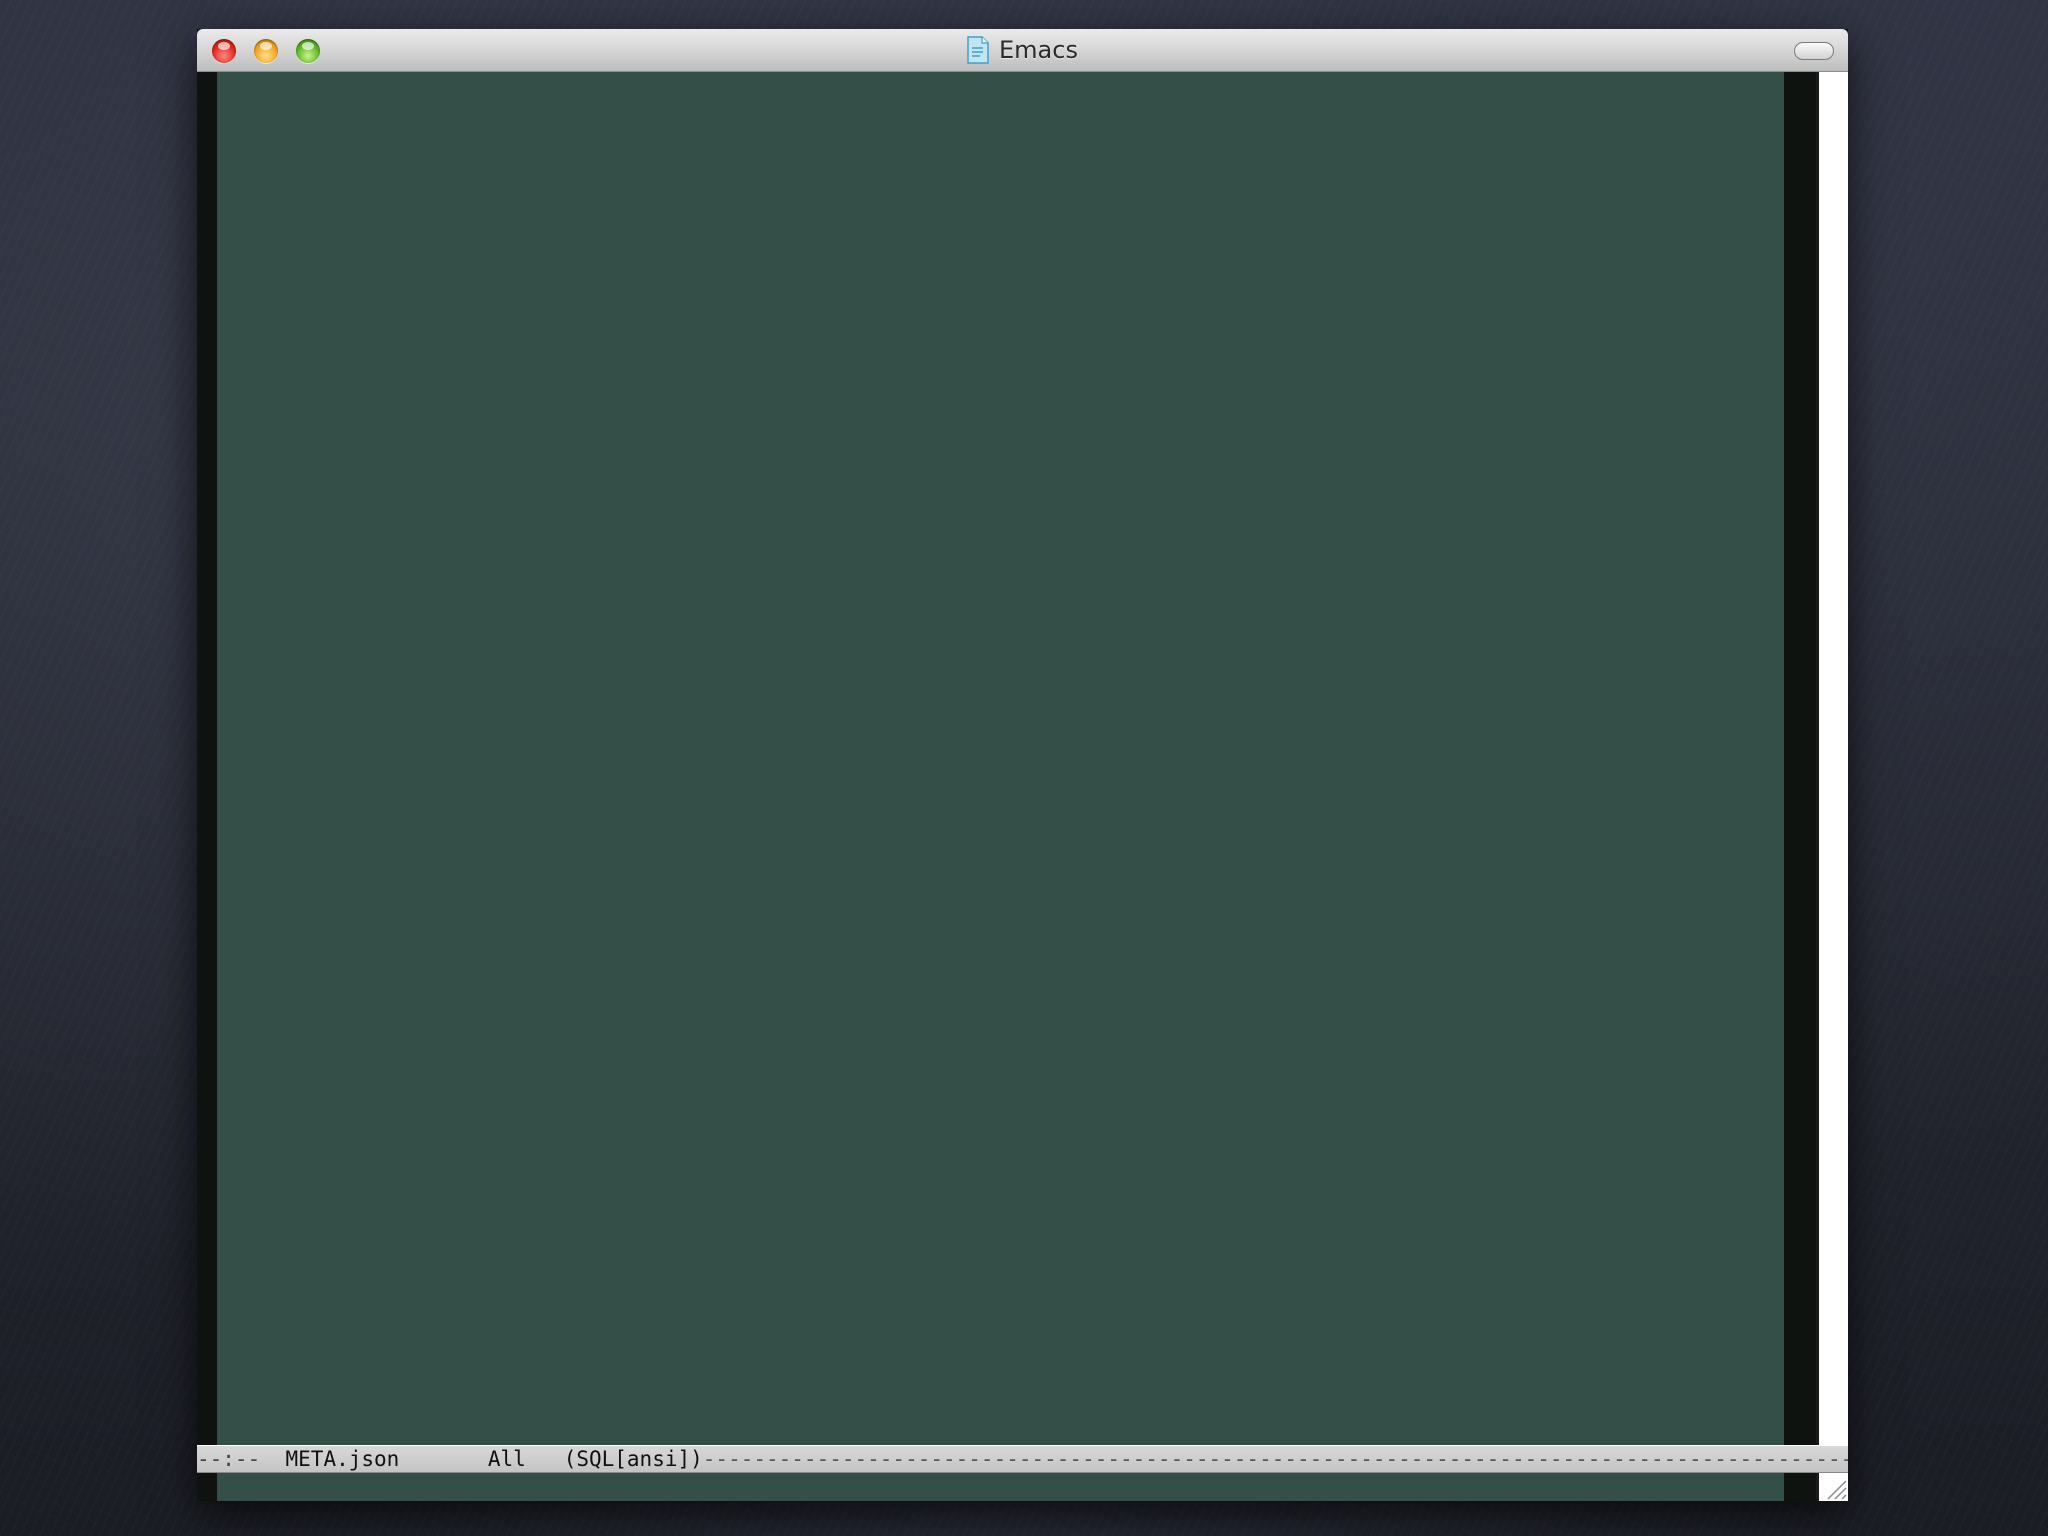 The image size is (2048, 1536). I want to click on resize-grip-icon, so click(1833, 1486).